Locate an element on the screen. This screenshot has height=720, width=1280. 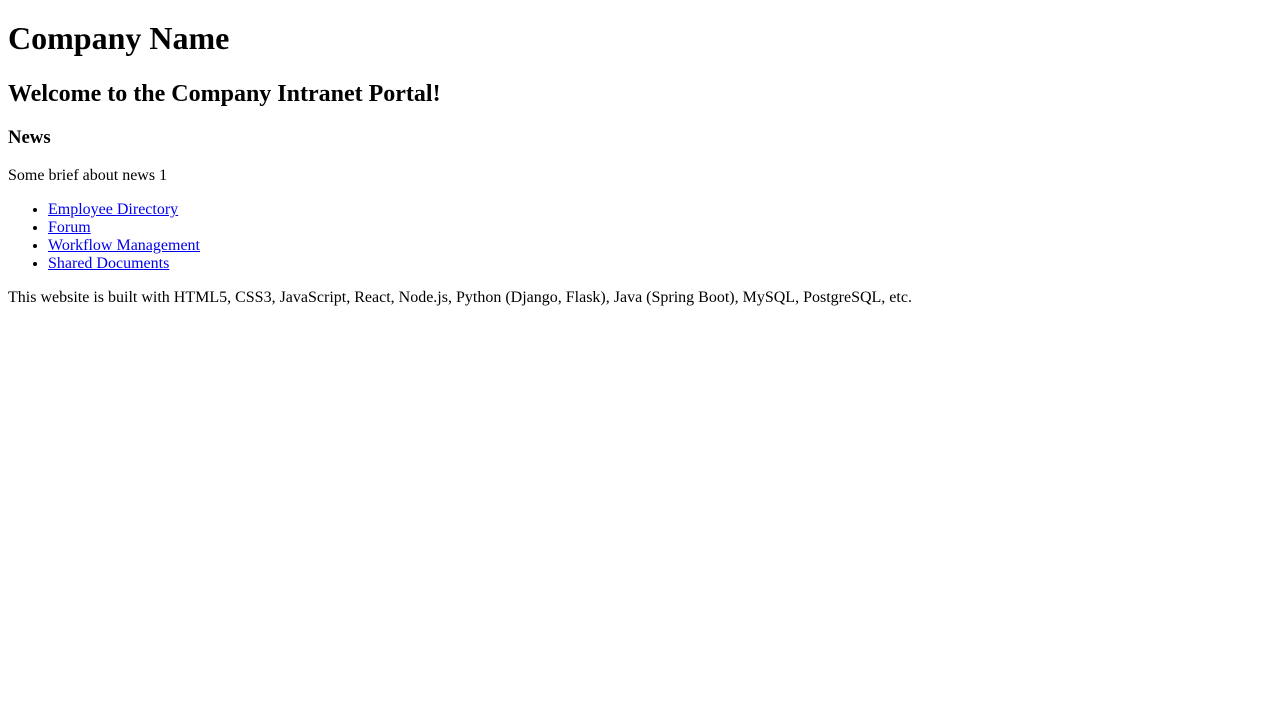
site-title: Company Name is located at coordinates (119, 38).